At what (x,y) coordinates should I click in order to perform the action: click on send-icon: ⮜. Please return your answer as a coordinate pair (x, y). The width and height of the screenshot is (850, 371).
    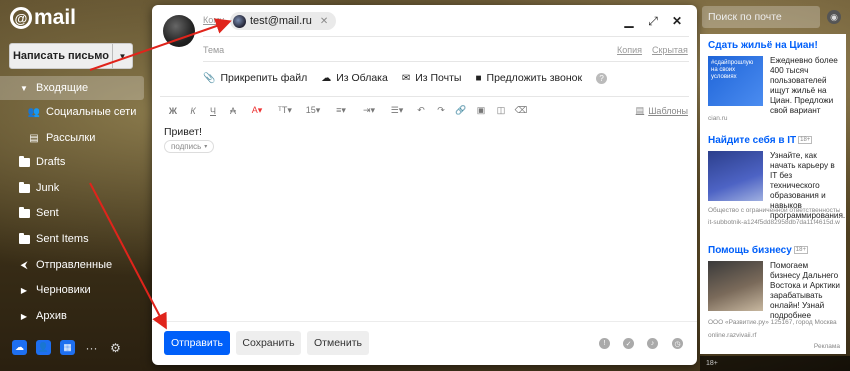
    Looking at the image, I should click on (24, 265).